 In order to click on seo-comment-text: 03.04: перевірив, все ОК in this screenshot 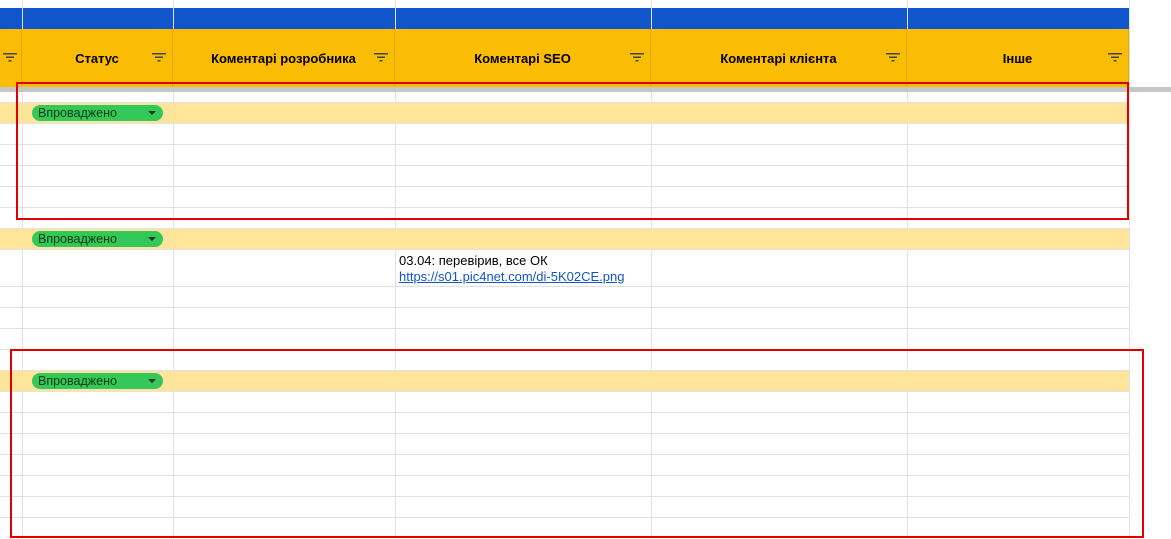, I will do `click(473, 260)`.